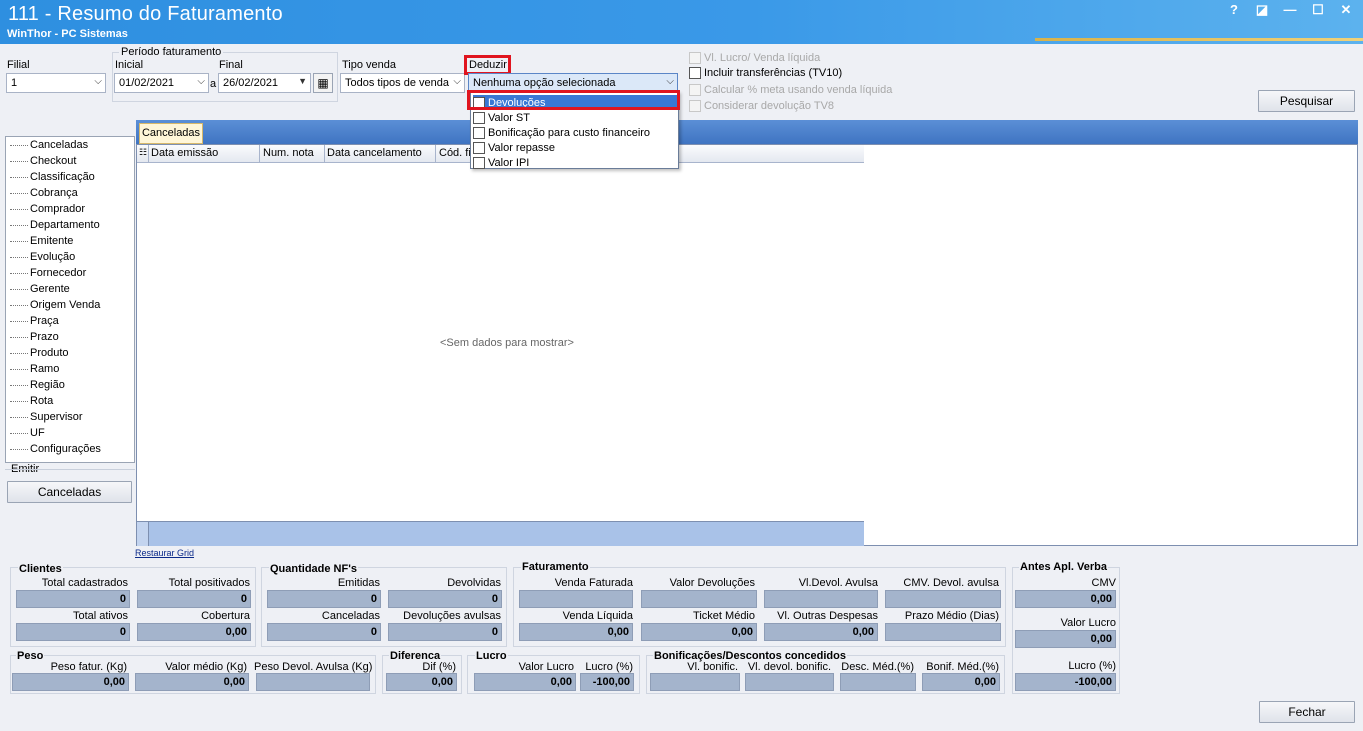  I want to click on prazo-medio-value, so click(943, 632).